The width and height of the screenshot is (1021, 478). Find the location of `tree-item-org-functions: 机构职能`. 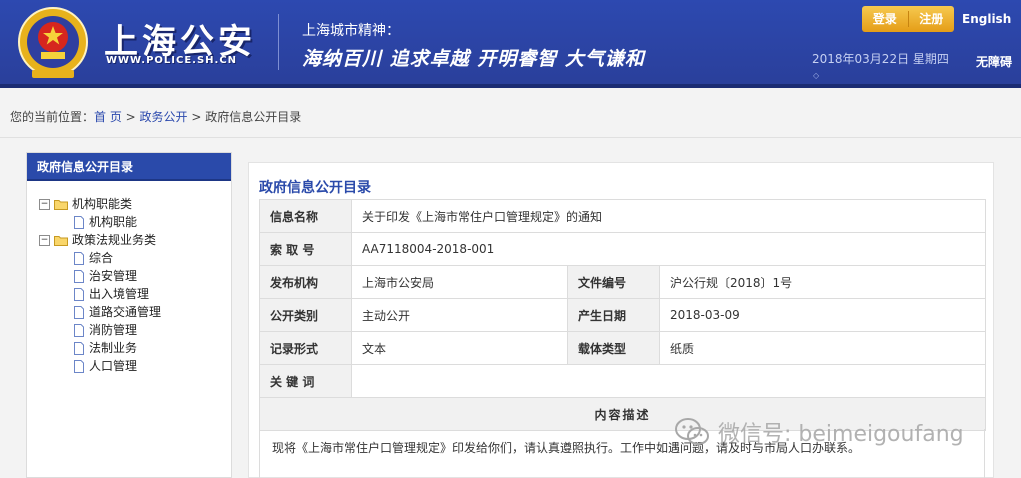

tree-item-org-functions: 机构职能 is located at coordinates (135, 222).